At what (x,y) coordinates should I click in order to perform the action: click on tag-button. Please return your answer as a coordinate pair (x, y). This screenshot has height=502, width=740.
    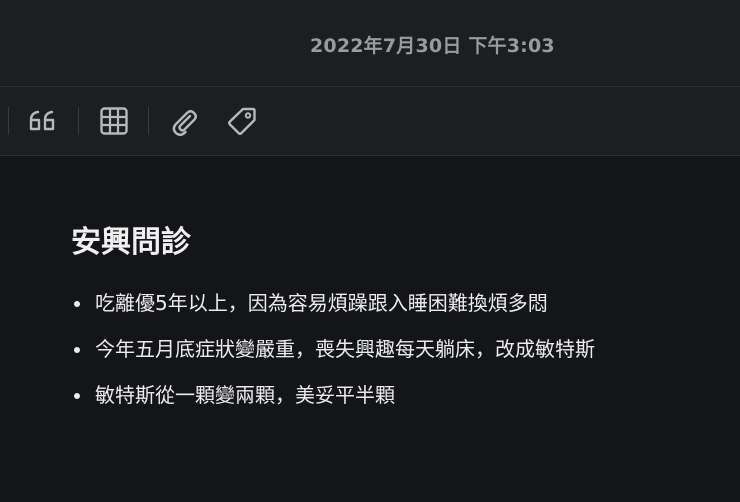
    Looking at the image, I should click on (242, 121).